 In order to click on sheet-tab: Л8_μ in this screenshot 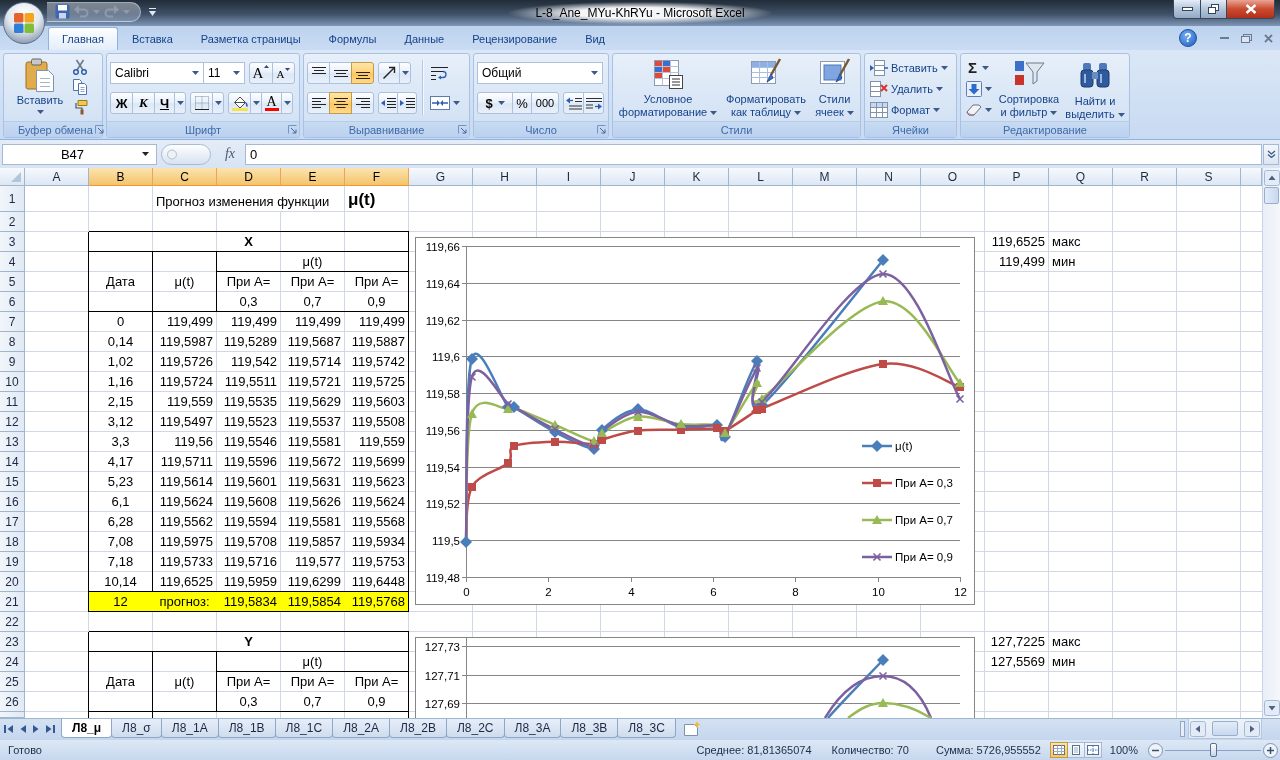, I will do `click(87, 728)`.